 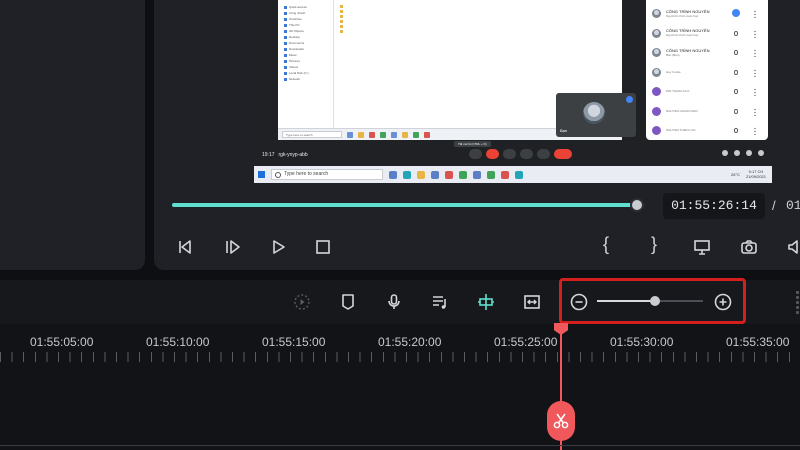 What do you see at coordinates (492, 154) in the screenshot?
I see `camera-off-icon` at bounding box center [492, 154].